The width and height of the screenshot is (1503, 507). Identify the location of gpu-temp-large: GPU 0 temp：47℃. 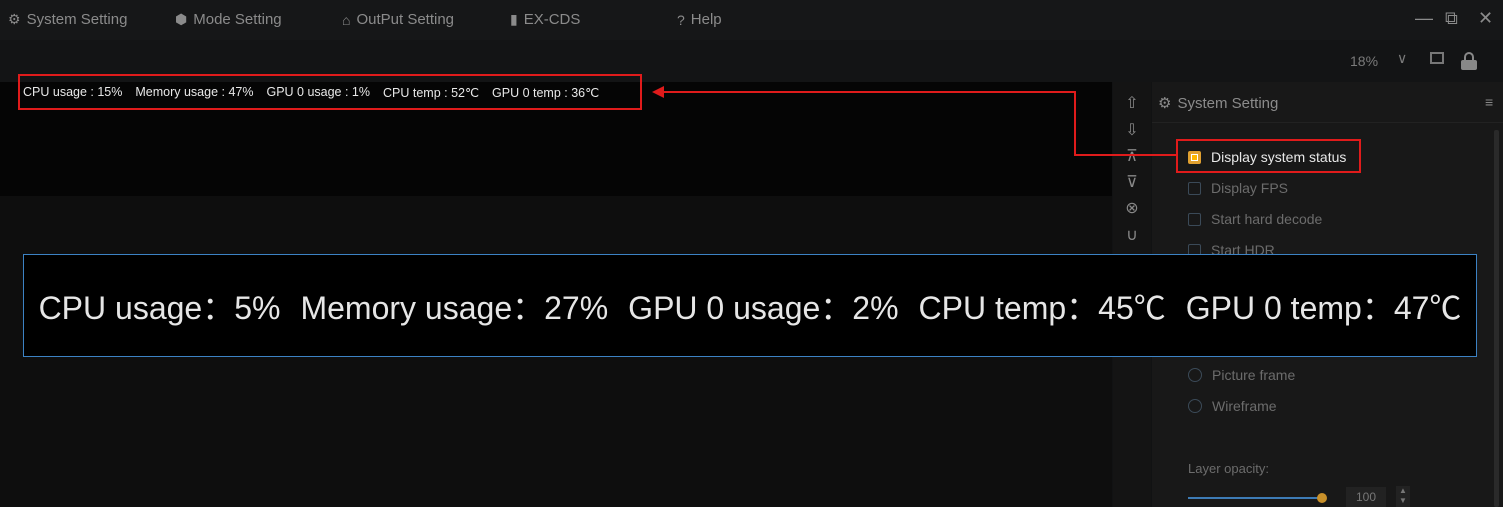
(1323, 307).